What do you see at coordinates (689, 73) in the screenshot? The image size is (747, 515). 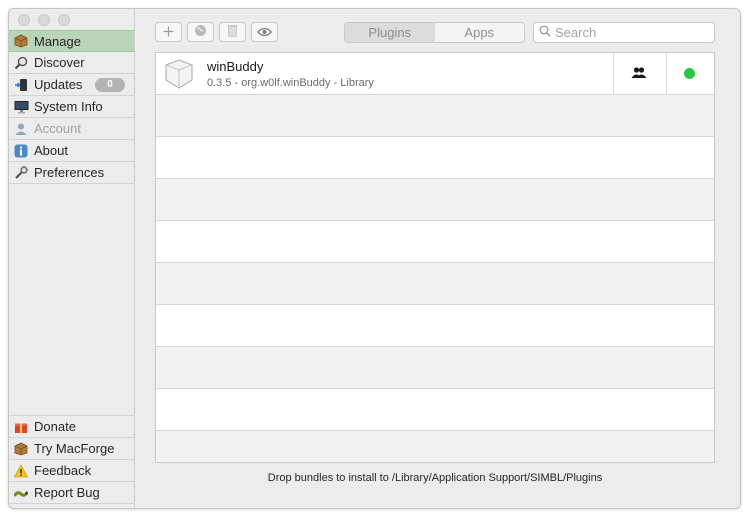 I see `plugin-status-indicator` at bounding box center [689, 73].